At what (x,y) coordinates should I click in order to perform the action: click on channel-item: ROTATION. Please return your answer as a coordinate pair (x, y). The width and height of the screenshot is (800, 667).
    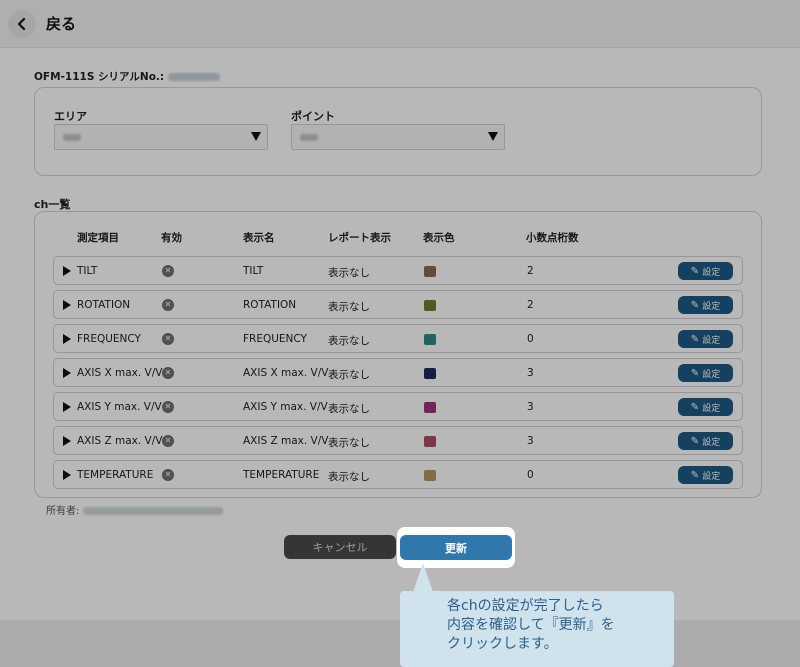
    Looking at the image, I should click on (104, 305).